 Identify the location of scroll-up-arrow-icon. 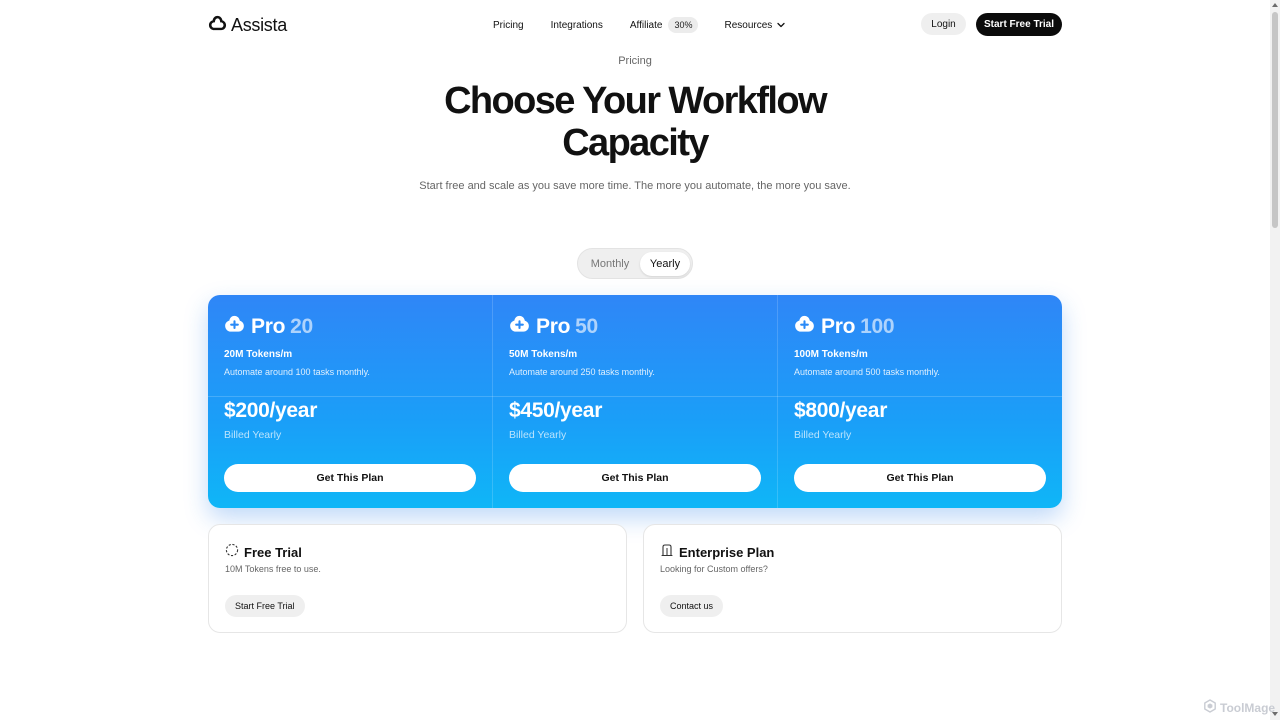
(1275, 5).